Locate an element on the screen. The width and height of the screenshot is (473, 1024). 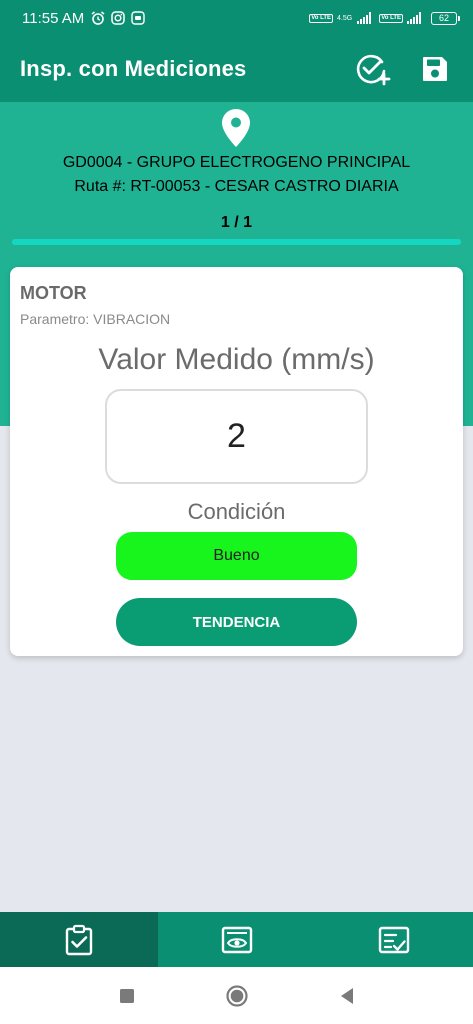
view-icon is located at coordinates (236, 939).